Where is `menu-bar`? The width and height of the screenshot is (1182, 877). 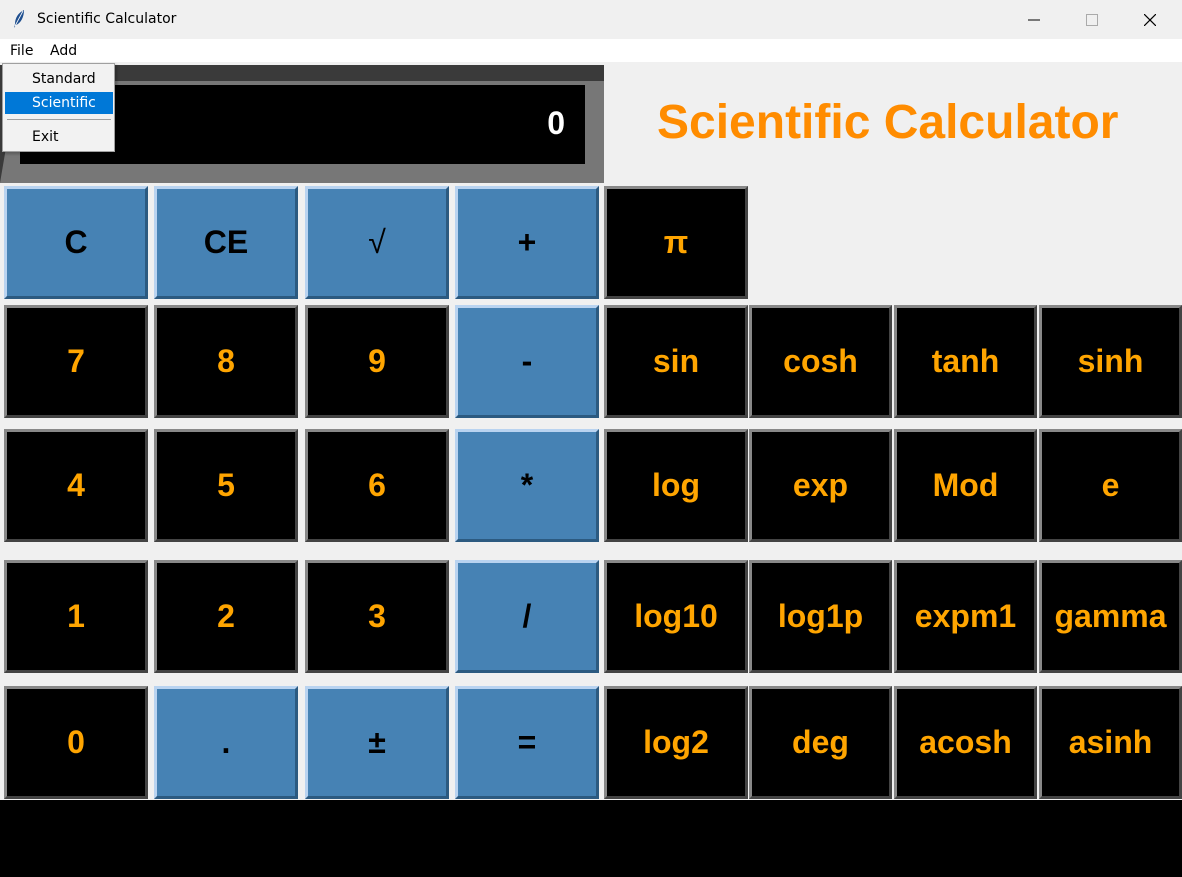
menu-bar is located at coordinates (305, 50).